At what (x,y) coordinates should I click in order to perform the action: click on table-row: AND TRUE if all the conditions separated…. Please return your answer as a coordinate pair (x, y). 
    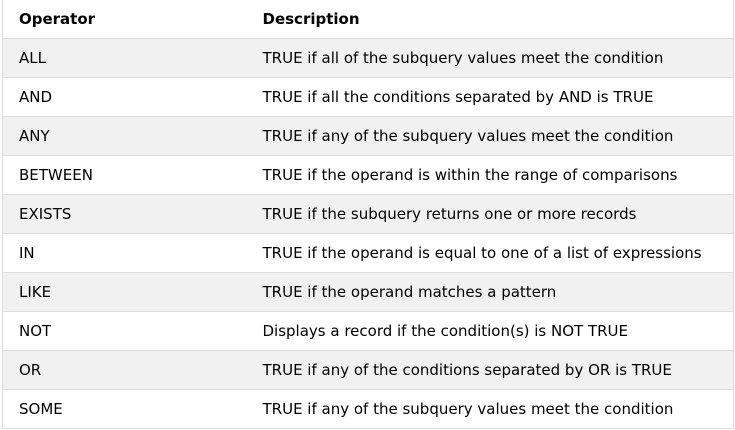
    Looking at the image, I should click on (368, 97).